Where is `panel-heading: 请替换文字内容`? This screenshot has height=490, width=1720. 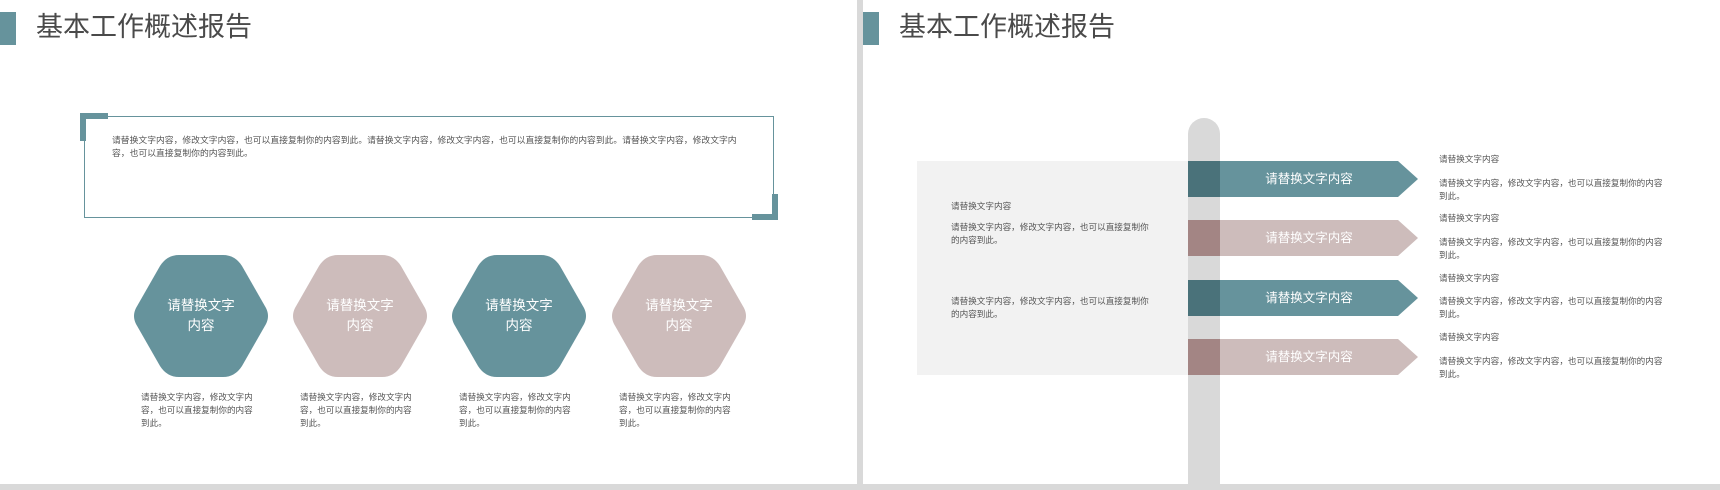 panel-heading: 请替换文字内容 is located at coordinates (981, 207).